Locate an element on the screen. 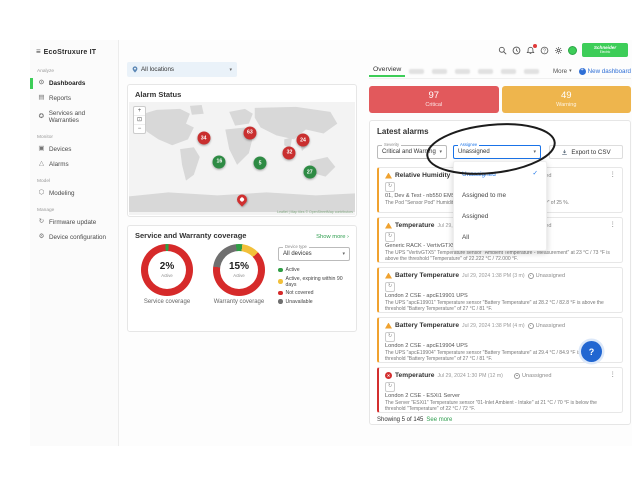 The image size is (640, 480). sidebar-item-services-warranties: ✪ Services and Warranties is located at coordinates (74, 117).